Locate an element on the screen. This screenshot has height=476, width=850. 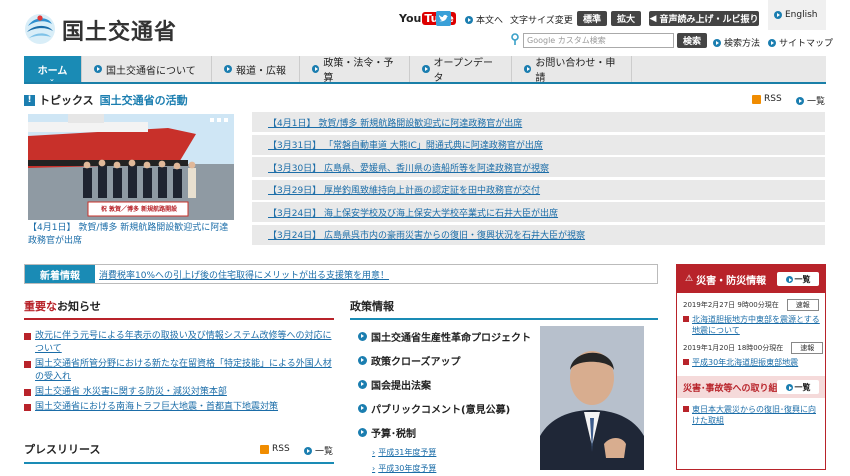
disaster-list-button: 一覧 is located at coordinates (798, 279).